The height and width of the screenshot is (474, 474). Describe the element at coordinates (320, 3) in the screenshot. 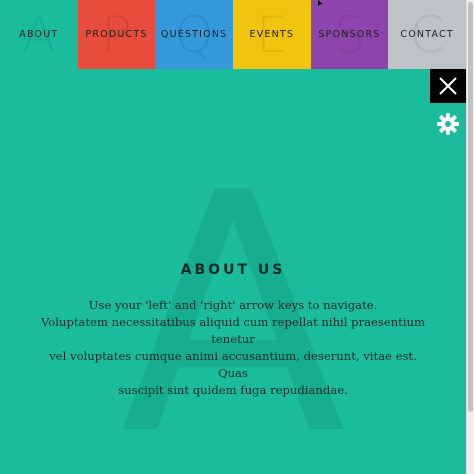

I see `mouse-cursor-icon` at that location.